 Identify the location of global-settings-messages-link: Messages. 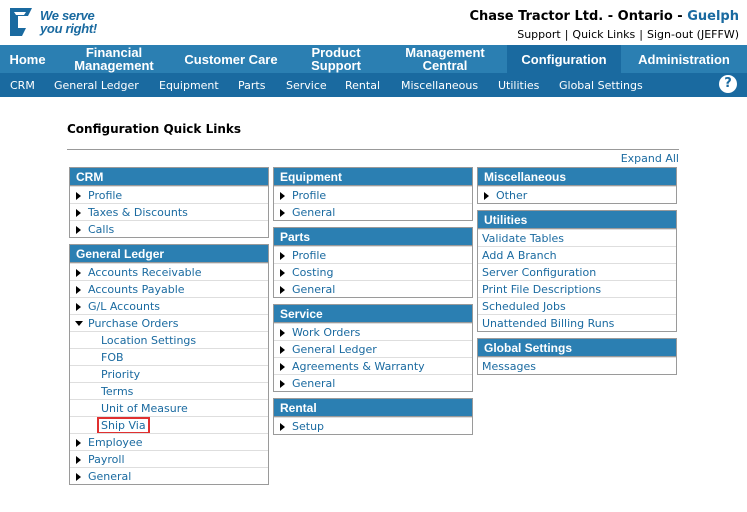
(577, 365).